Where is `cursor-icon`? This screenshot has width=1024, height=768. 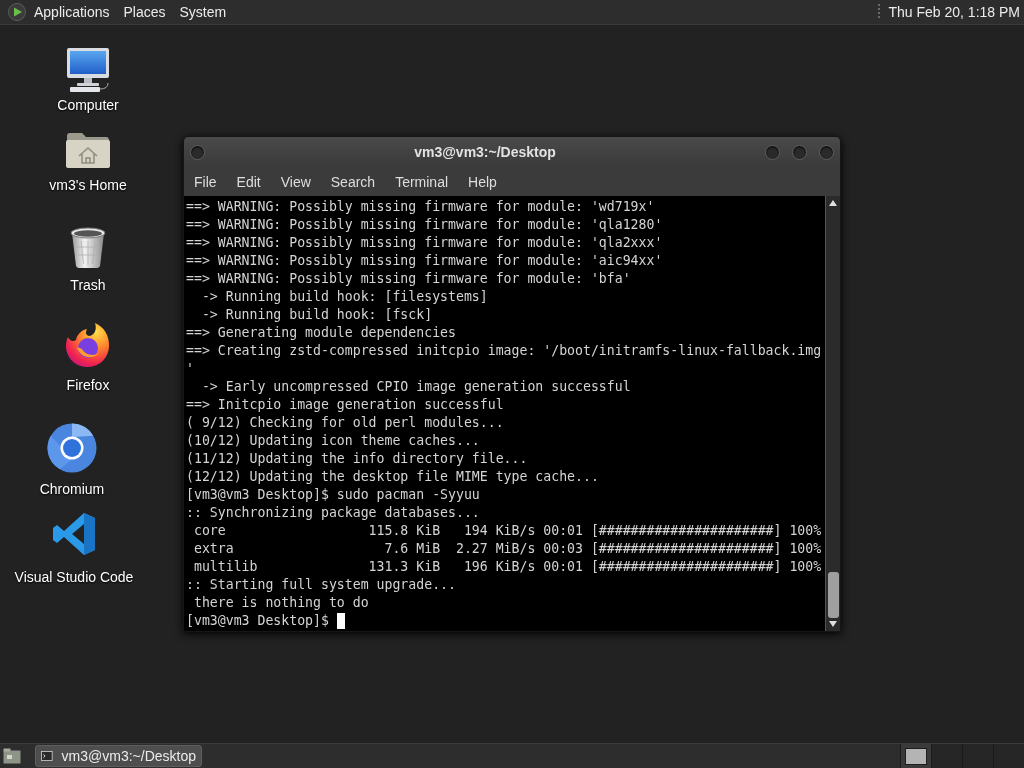 cursor-icon is located at coordinates (340, 621).